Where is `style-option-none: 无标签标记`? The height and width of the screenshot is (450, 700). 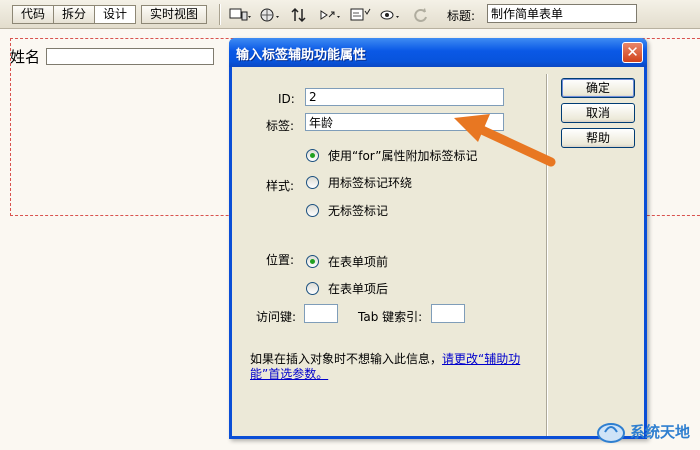 style-option-none: 无标签标记 is located at coordinates (347, 210).